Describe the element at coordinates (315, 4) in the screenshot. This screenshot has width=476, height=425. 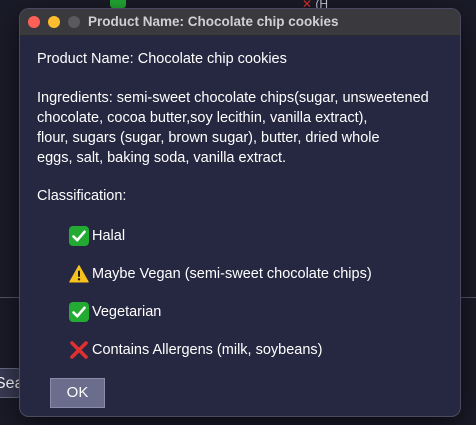
I see `background-cross-fragment: ✕ (H` at that location.